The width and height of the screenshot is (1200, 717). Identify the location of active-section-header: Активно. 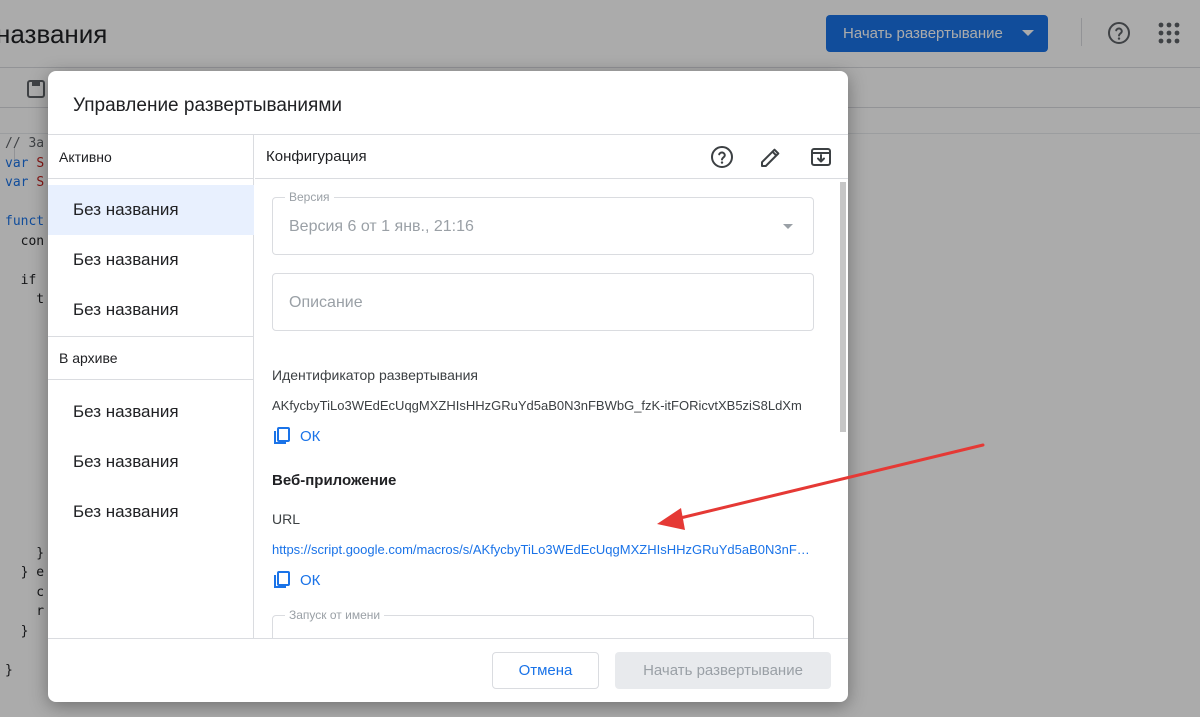
(151, 157).